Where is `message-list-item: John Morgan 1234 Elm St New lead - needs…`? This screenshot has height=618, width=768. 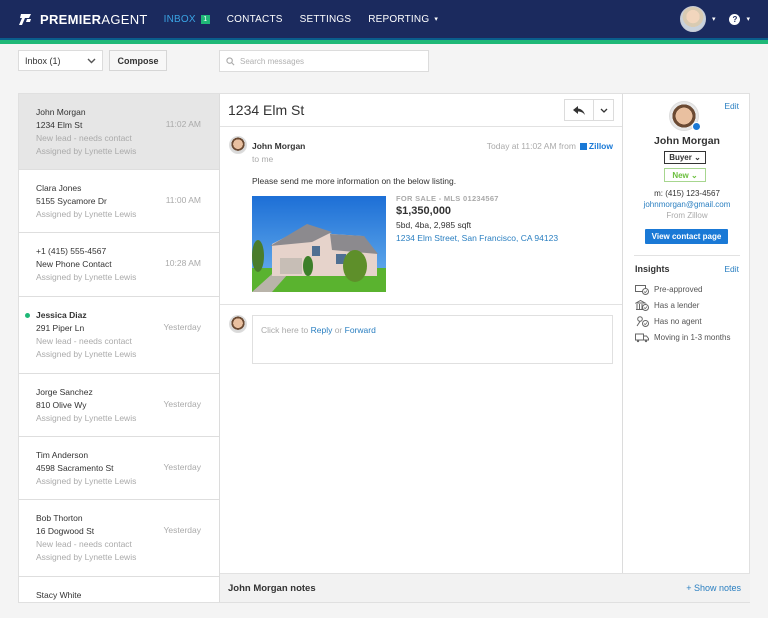 message-list-item: John Morgan 1234 Elm St New lead - needs… is located at coordinates (119, 132).